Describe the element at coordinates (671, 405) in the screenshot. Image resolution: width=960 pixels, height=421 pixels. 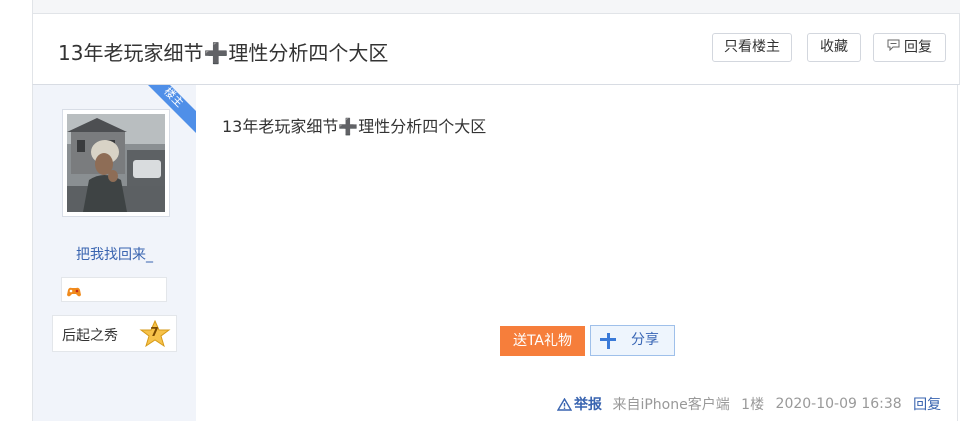
I see `post-source: 来自iPhone客户端` at that location.